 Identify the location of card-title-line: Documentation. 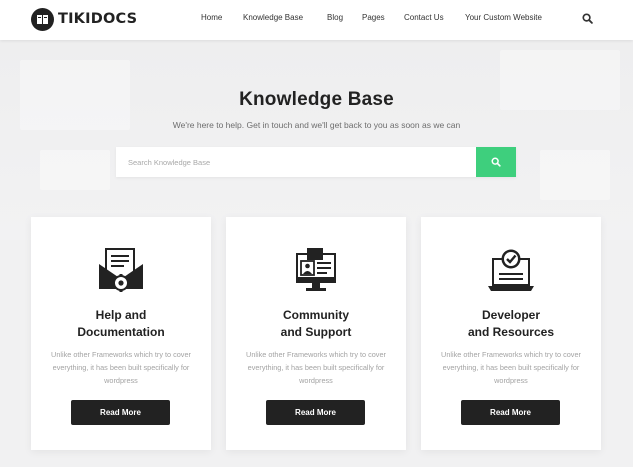
(121, 332).